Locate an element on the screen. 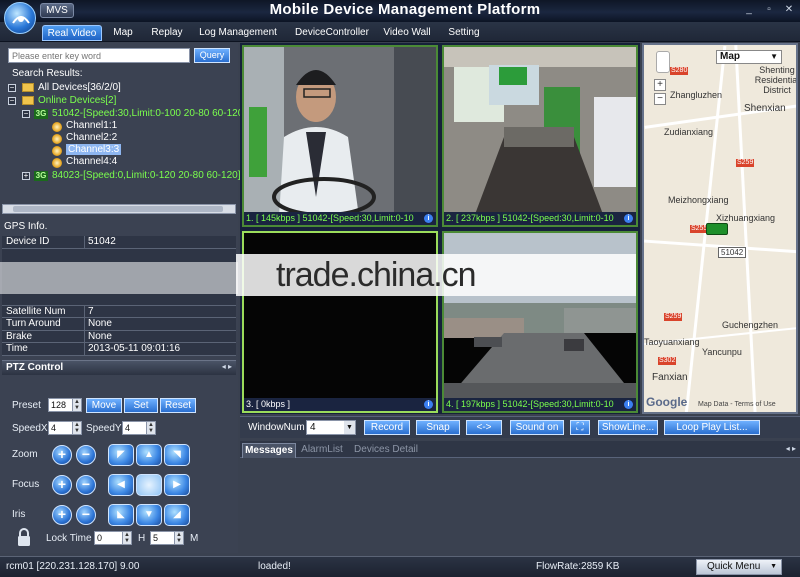 This screenshot has width=800, height=577. quick-menu-button: Quick Menu ▼ is located at coordinates (739, 567).